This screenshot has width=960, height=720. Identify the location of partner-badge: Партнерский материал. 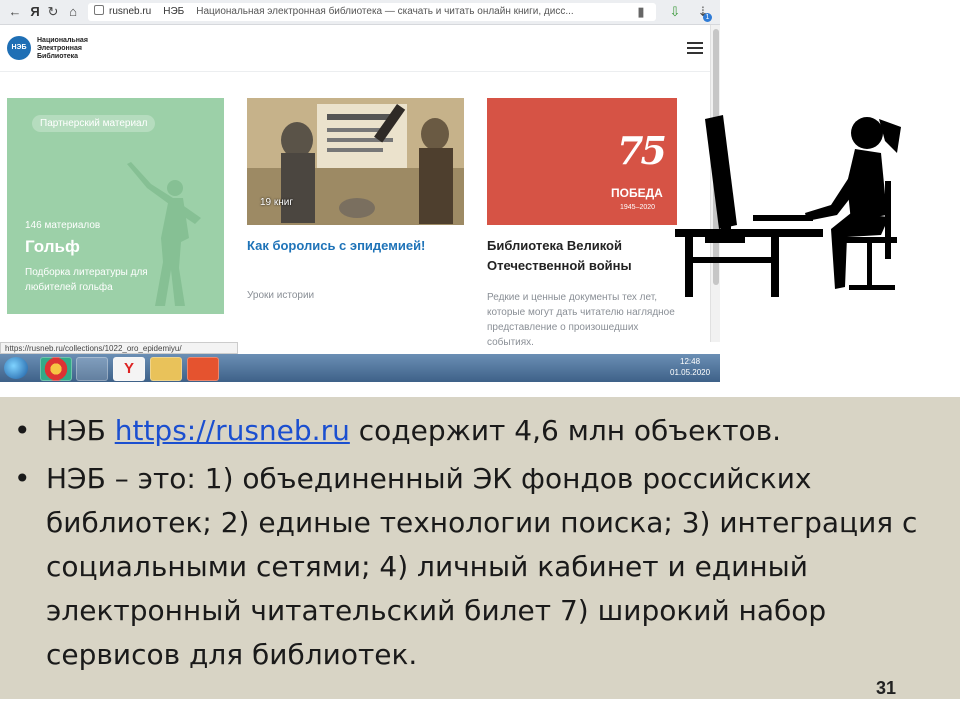
(94, 123).